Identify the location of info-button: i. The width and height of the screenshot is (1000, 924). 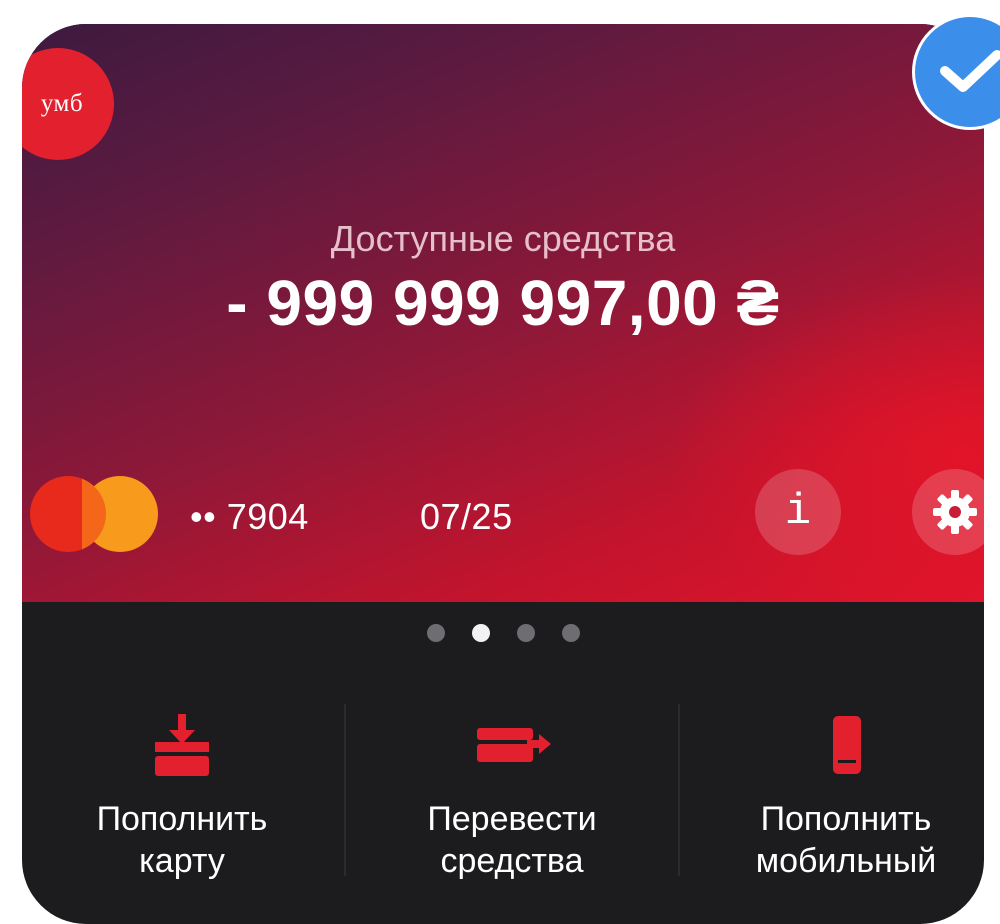
(798, 512).